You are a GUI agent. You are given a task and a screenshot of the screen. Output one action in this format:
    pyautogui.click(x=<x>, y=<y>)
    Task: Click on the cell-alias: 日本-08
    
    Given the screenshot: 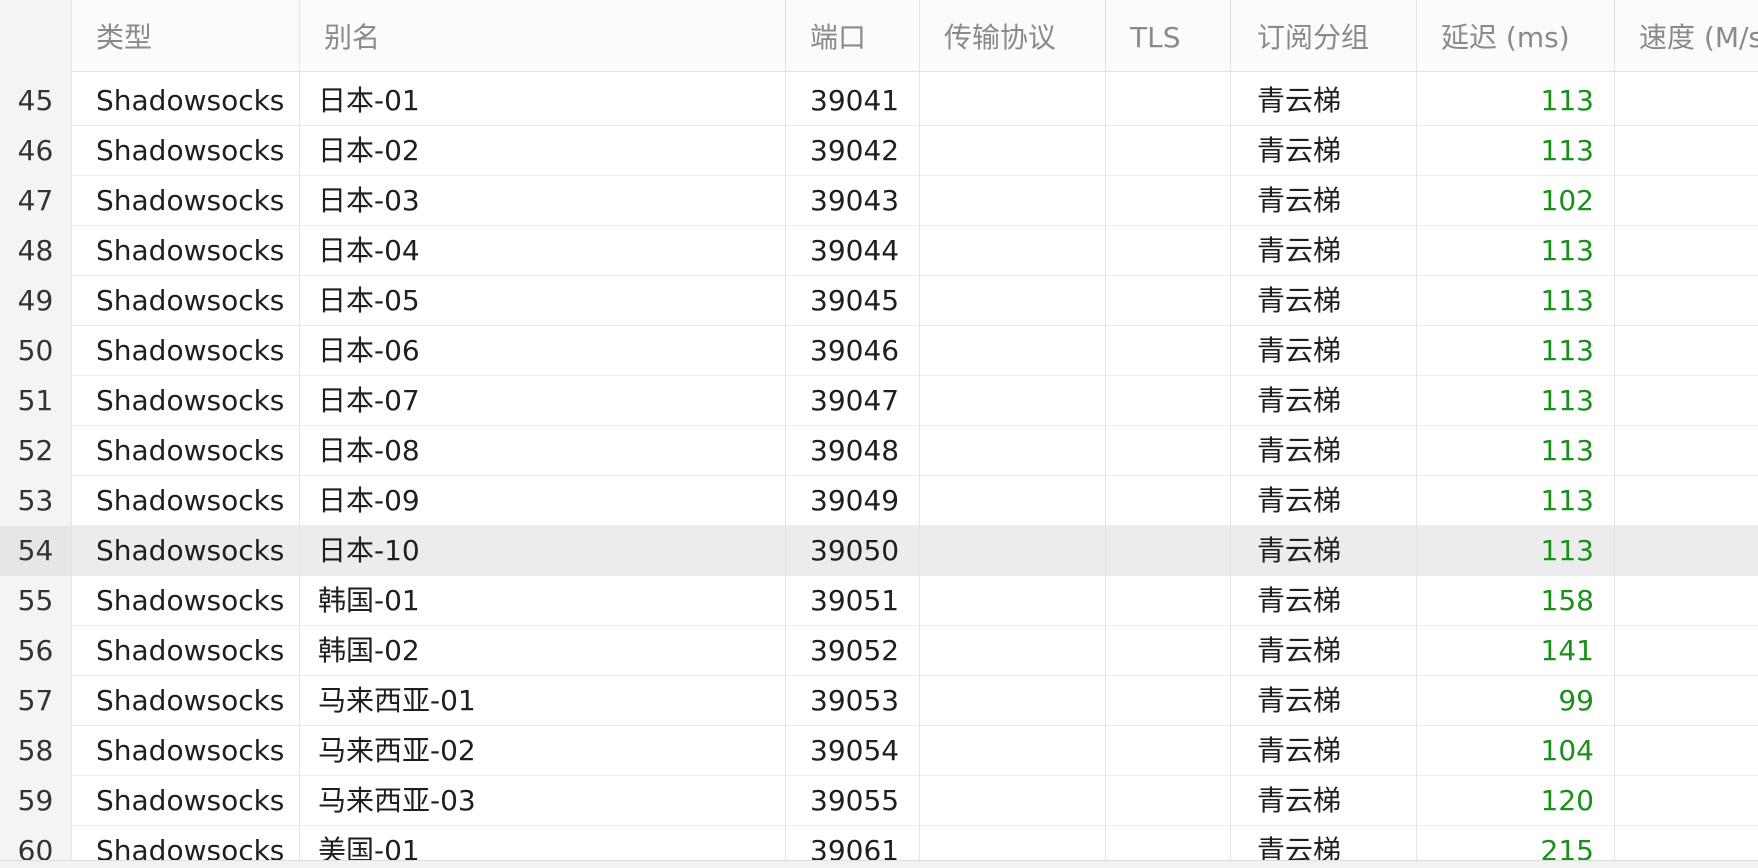 What is the action you would take?
    pyautogui.click(x=369, y=450)
    